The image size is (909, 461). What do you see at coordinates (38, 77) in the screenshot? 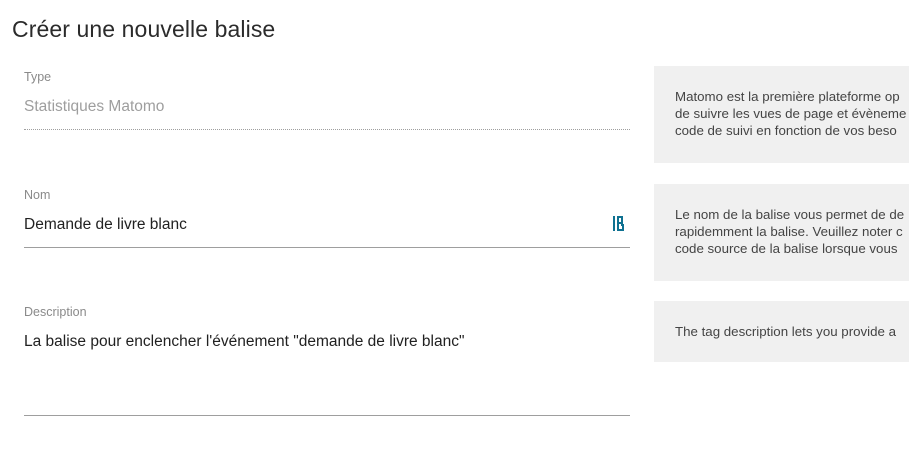
I see `type-label: Type` at bounding box center [38, 77].